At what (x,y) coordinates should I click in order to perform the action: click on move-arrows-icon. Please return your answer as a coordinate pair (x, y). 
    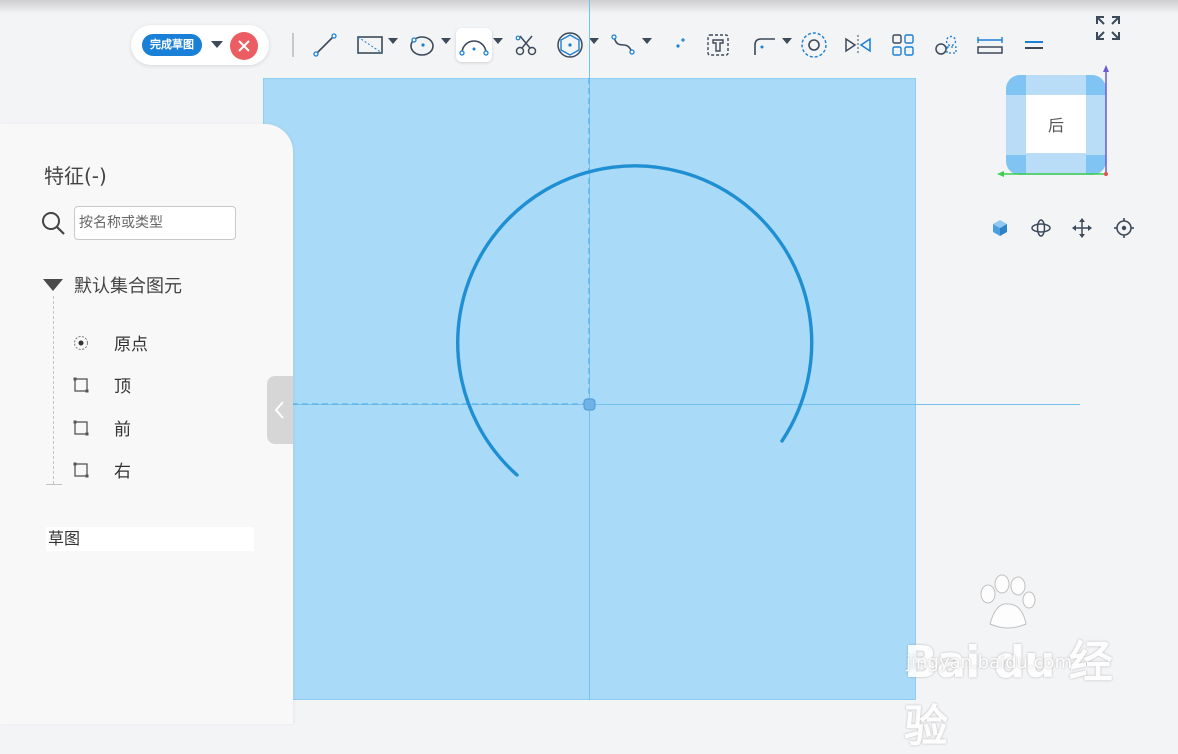
    Looking at the image, I should click on (1082, 228).